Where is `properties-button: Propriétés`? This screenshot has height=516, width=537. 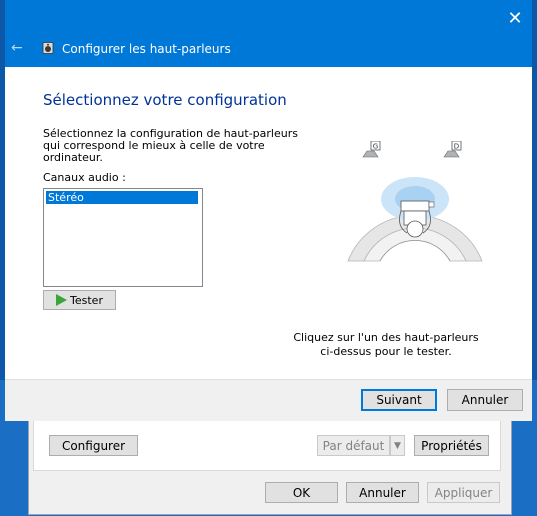 properties-button: Propriétés is located at coordinates (451, 445).